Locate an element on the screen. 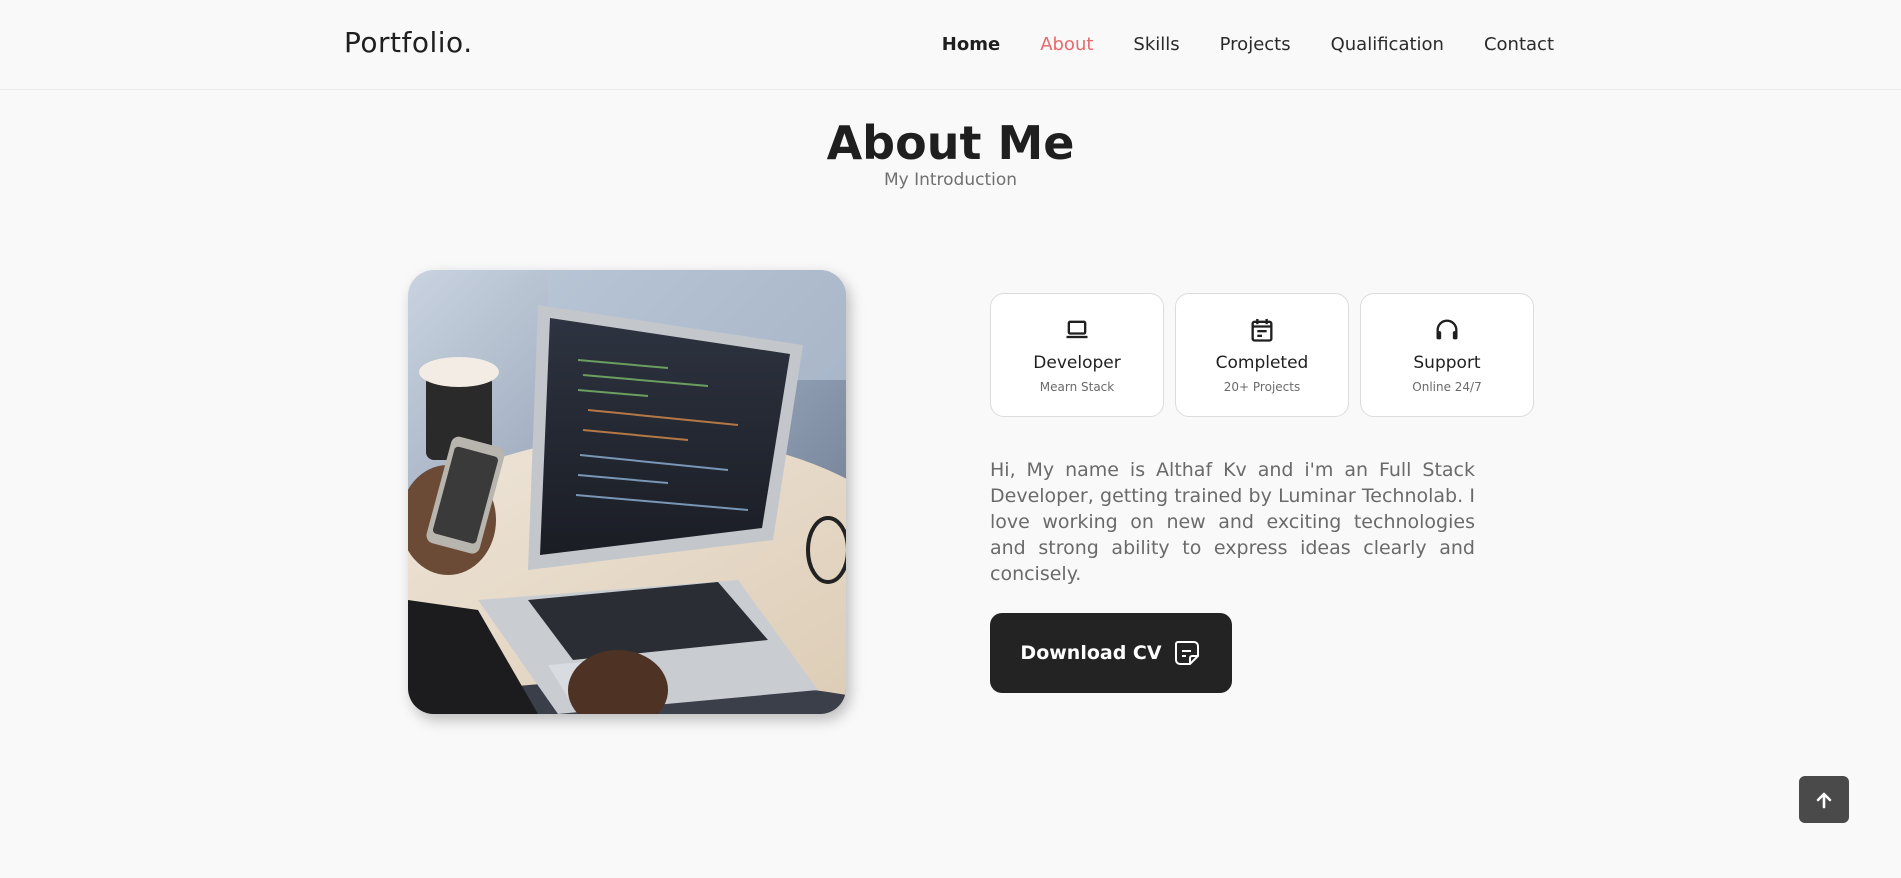 This screenshot has height=878, width=1901. laptop-icon is located at coordinates (1077, 329).